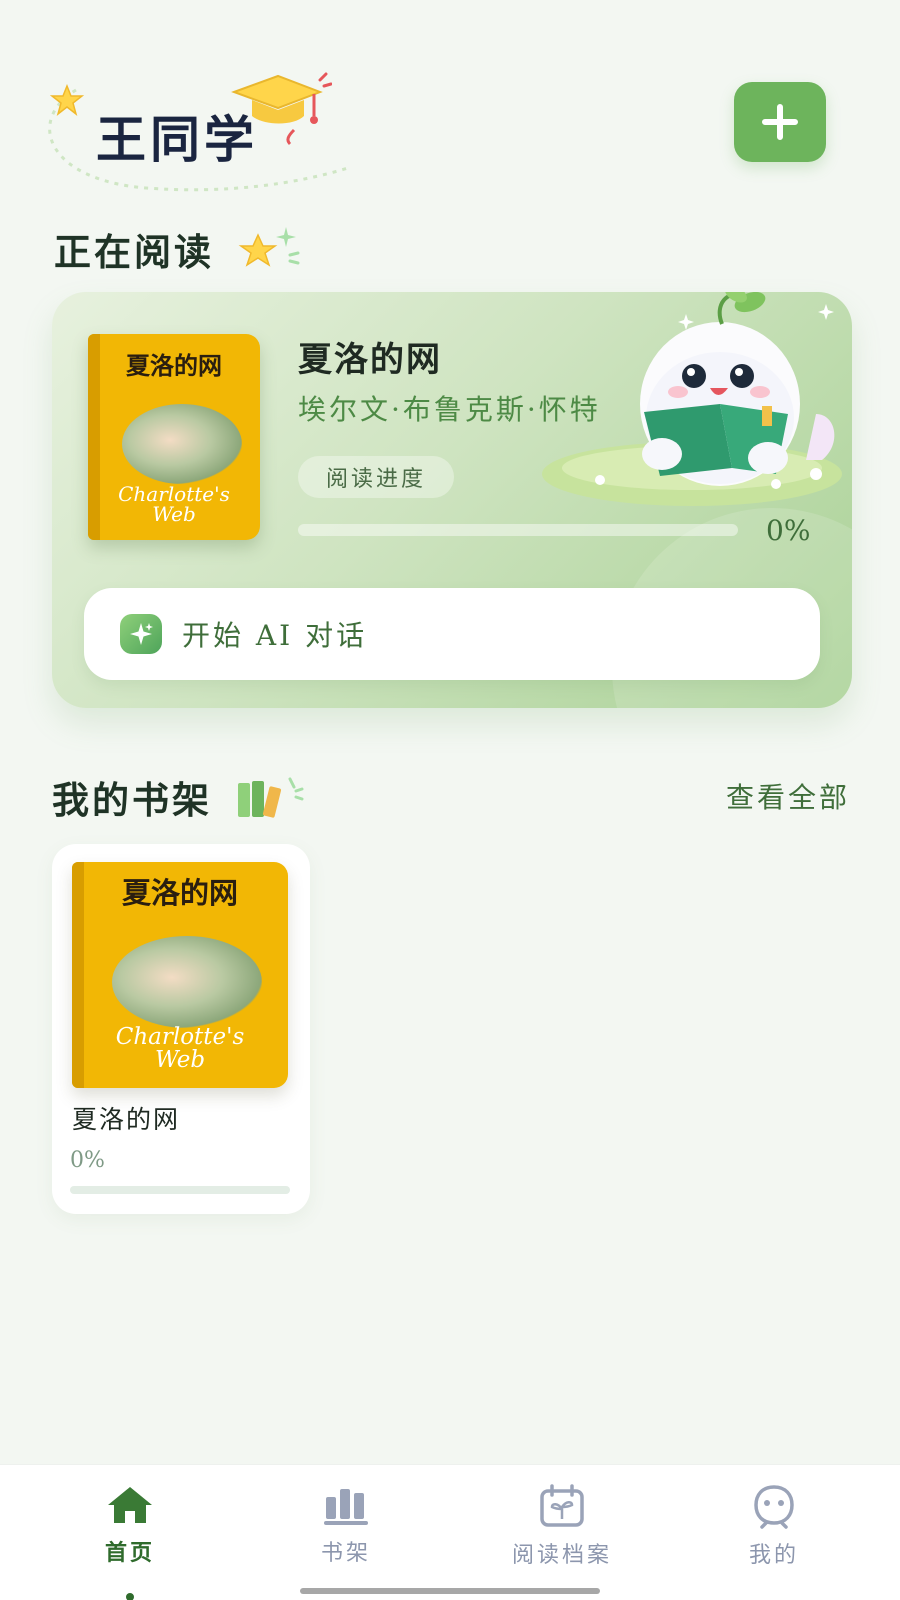 Image resolution: width=900 pixels, height=1600 pixels. What do you see at coordinates (518, 530) in the screenshot?
I see `reading-progress-bar` at bounding box center [518, 530].